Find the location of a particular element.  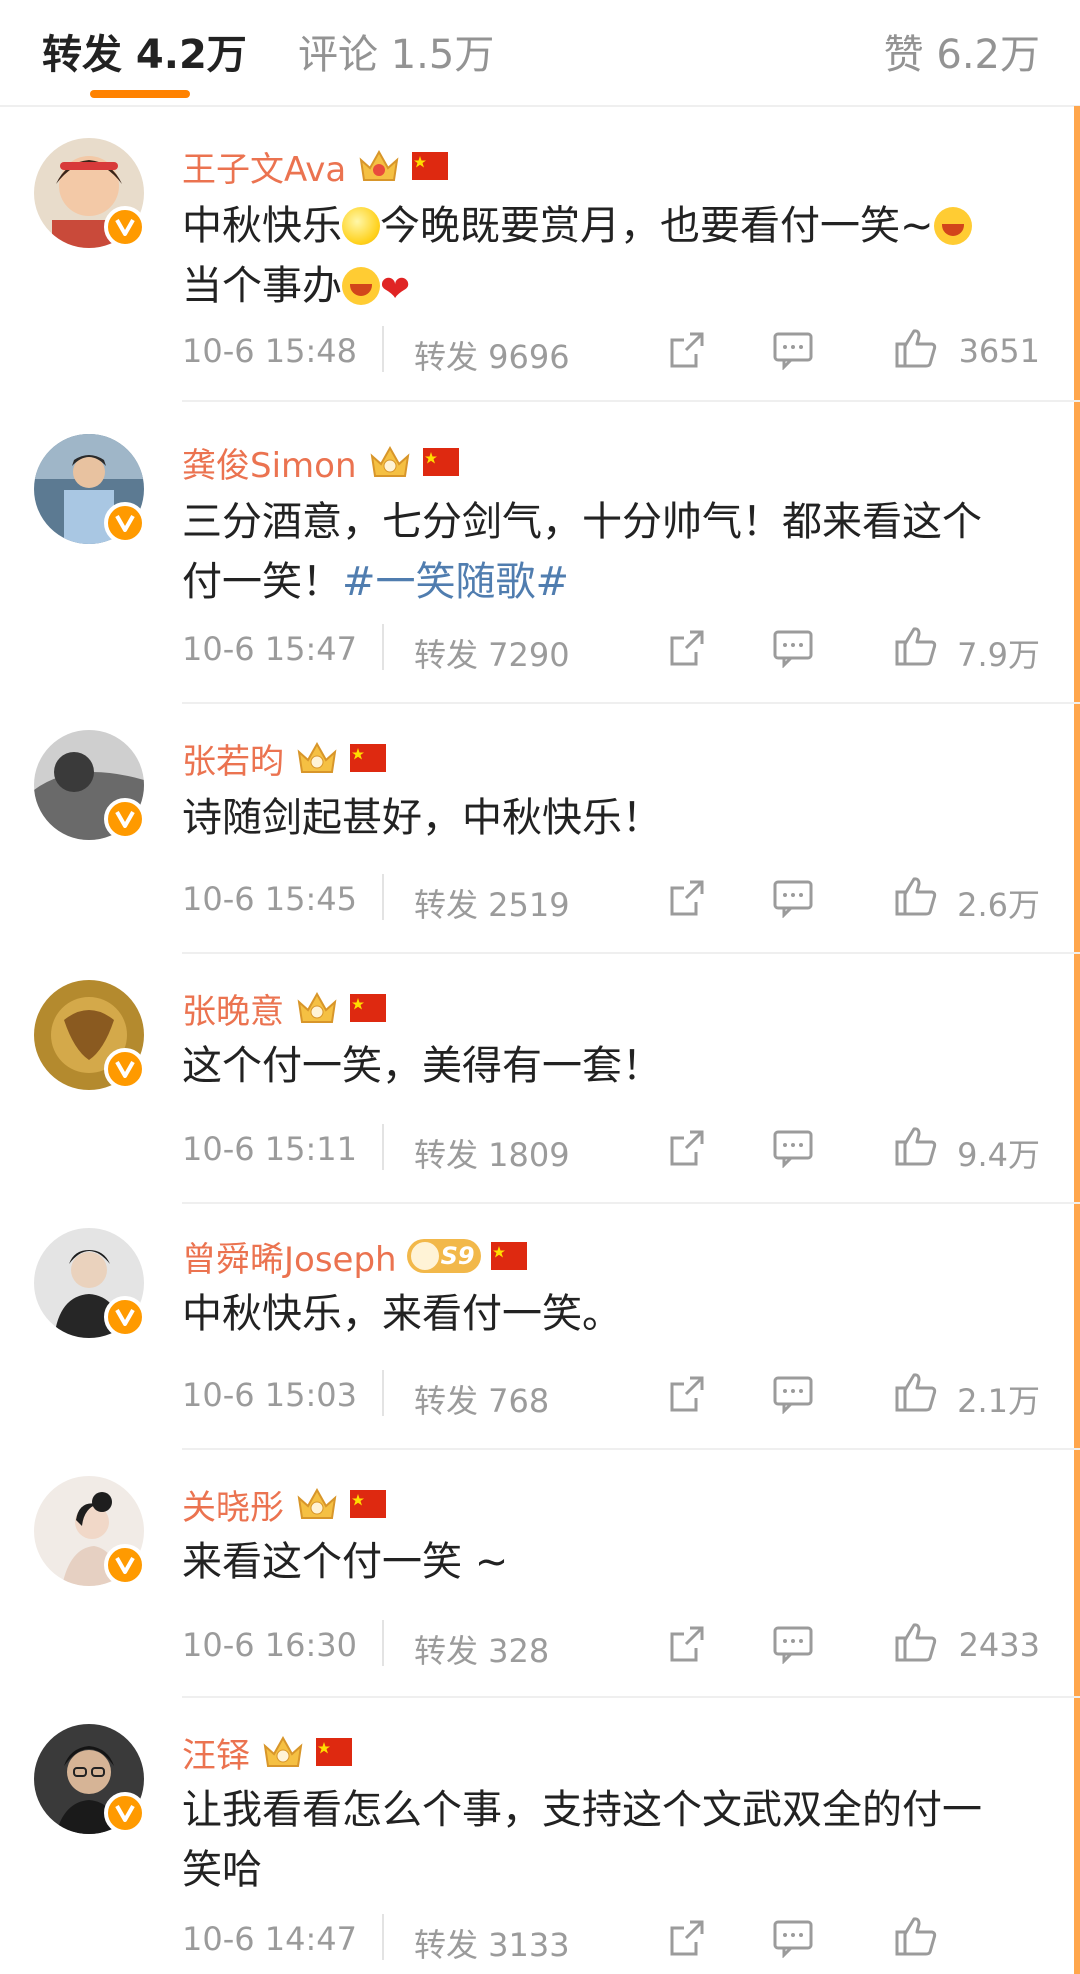

username: 王子文Ava is located at coordinates (264, 166).